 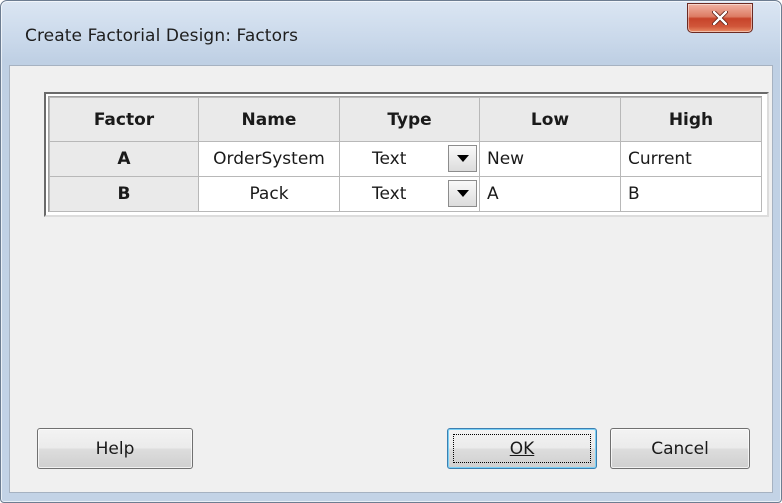 I want to click on help-button: Help, so click(x=115, y=448).